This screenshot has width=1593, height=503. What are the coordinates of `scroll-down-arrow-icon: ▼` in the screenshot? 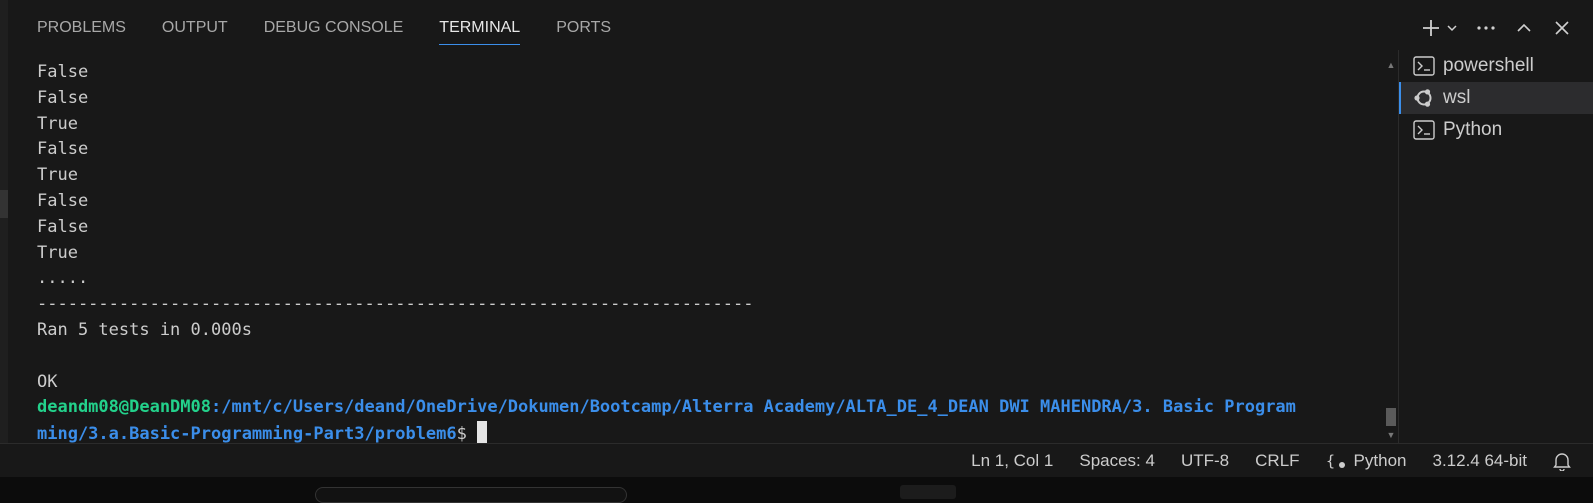 It's located at (1391, 435).